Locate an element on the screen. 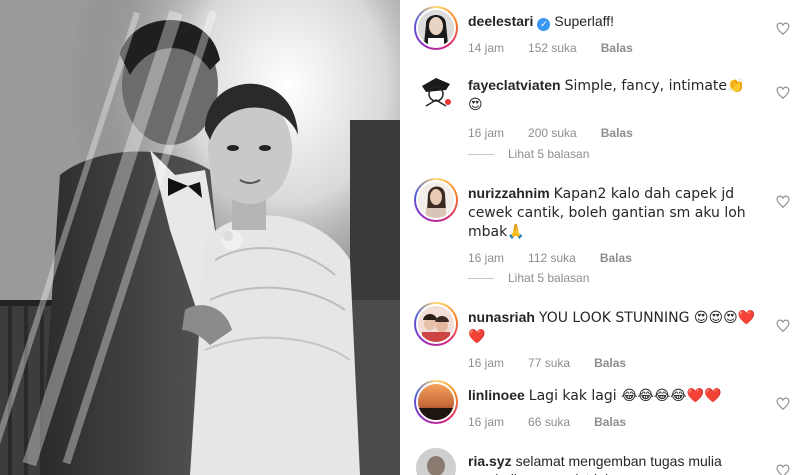 The image size is (800, 475). comment-meta: 16 jam 66 suka Balas is located at coordinates (613, 422).